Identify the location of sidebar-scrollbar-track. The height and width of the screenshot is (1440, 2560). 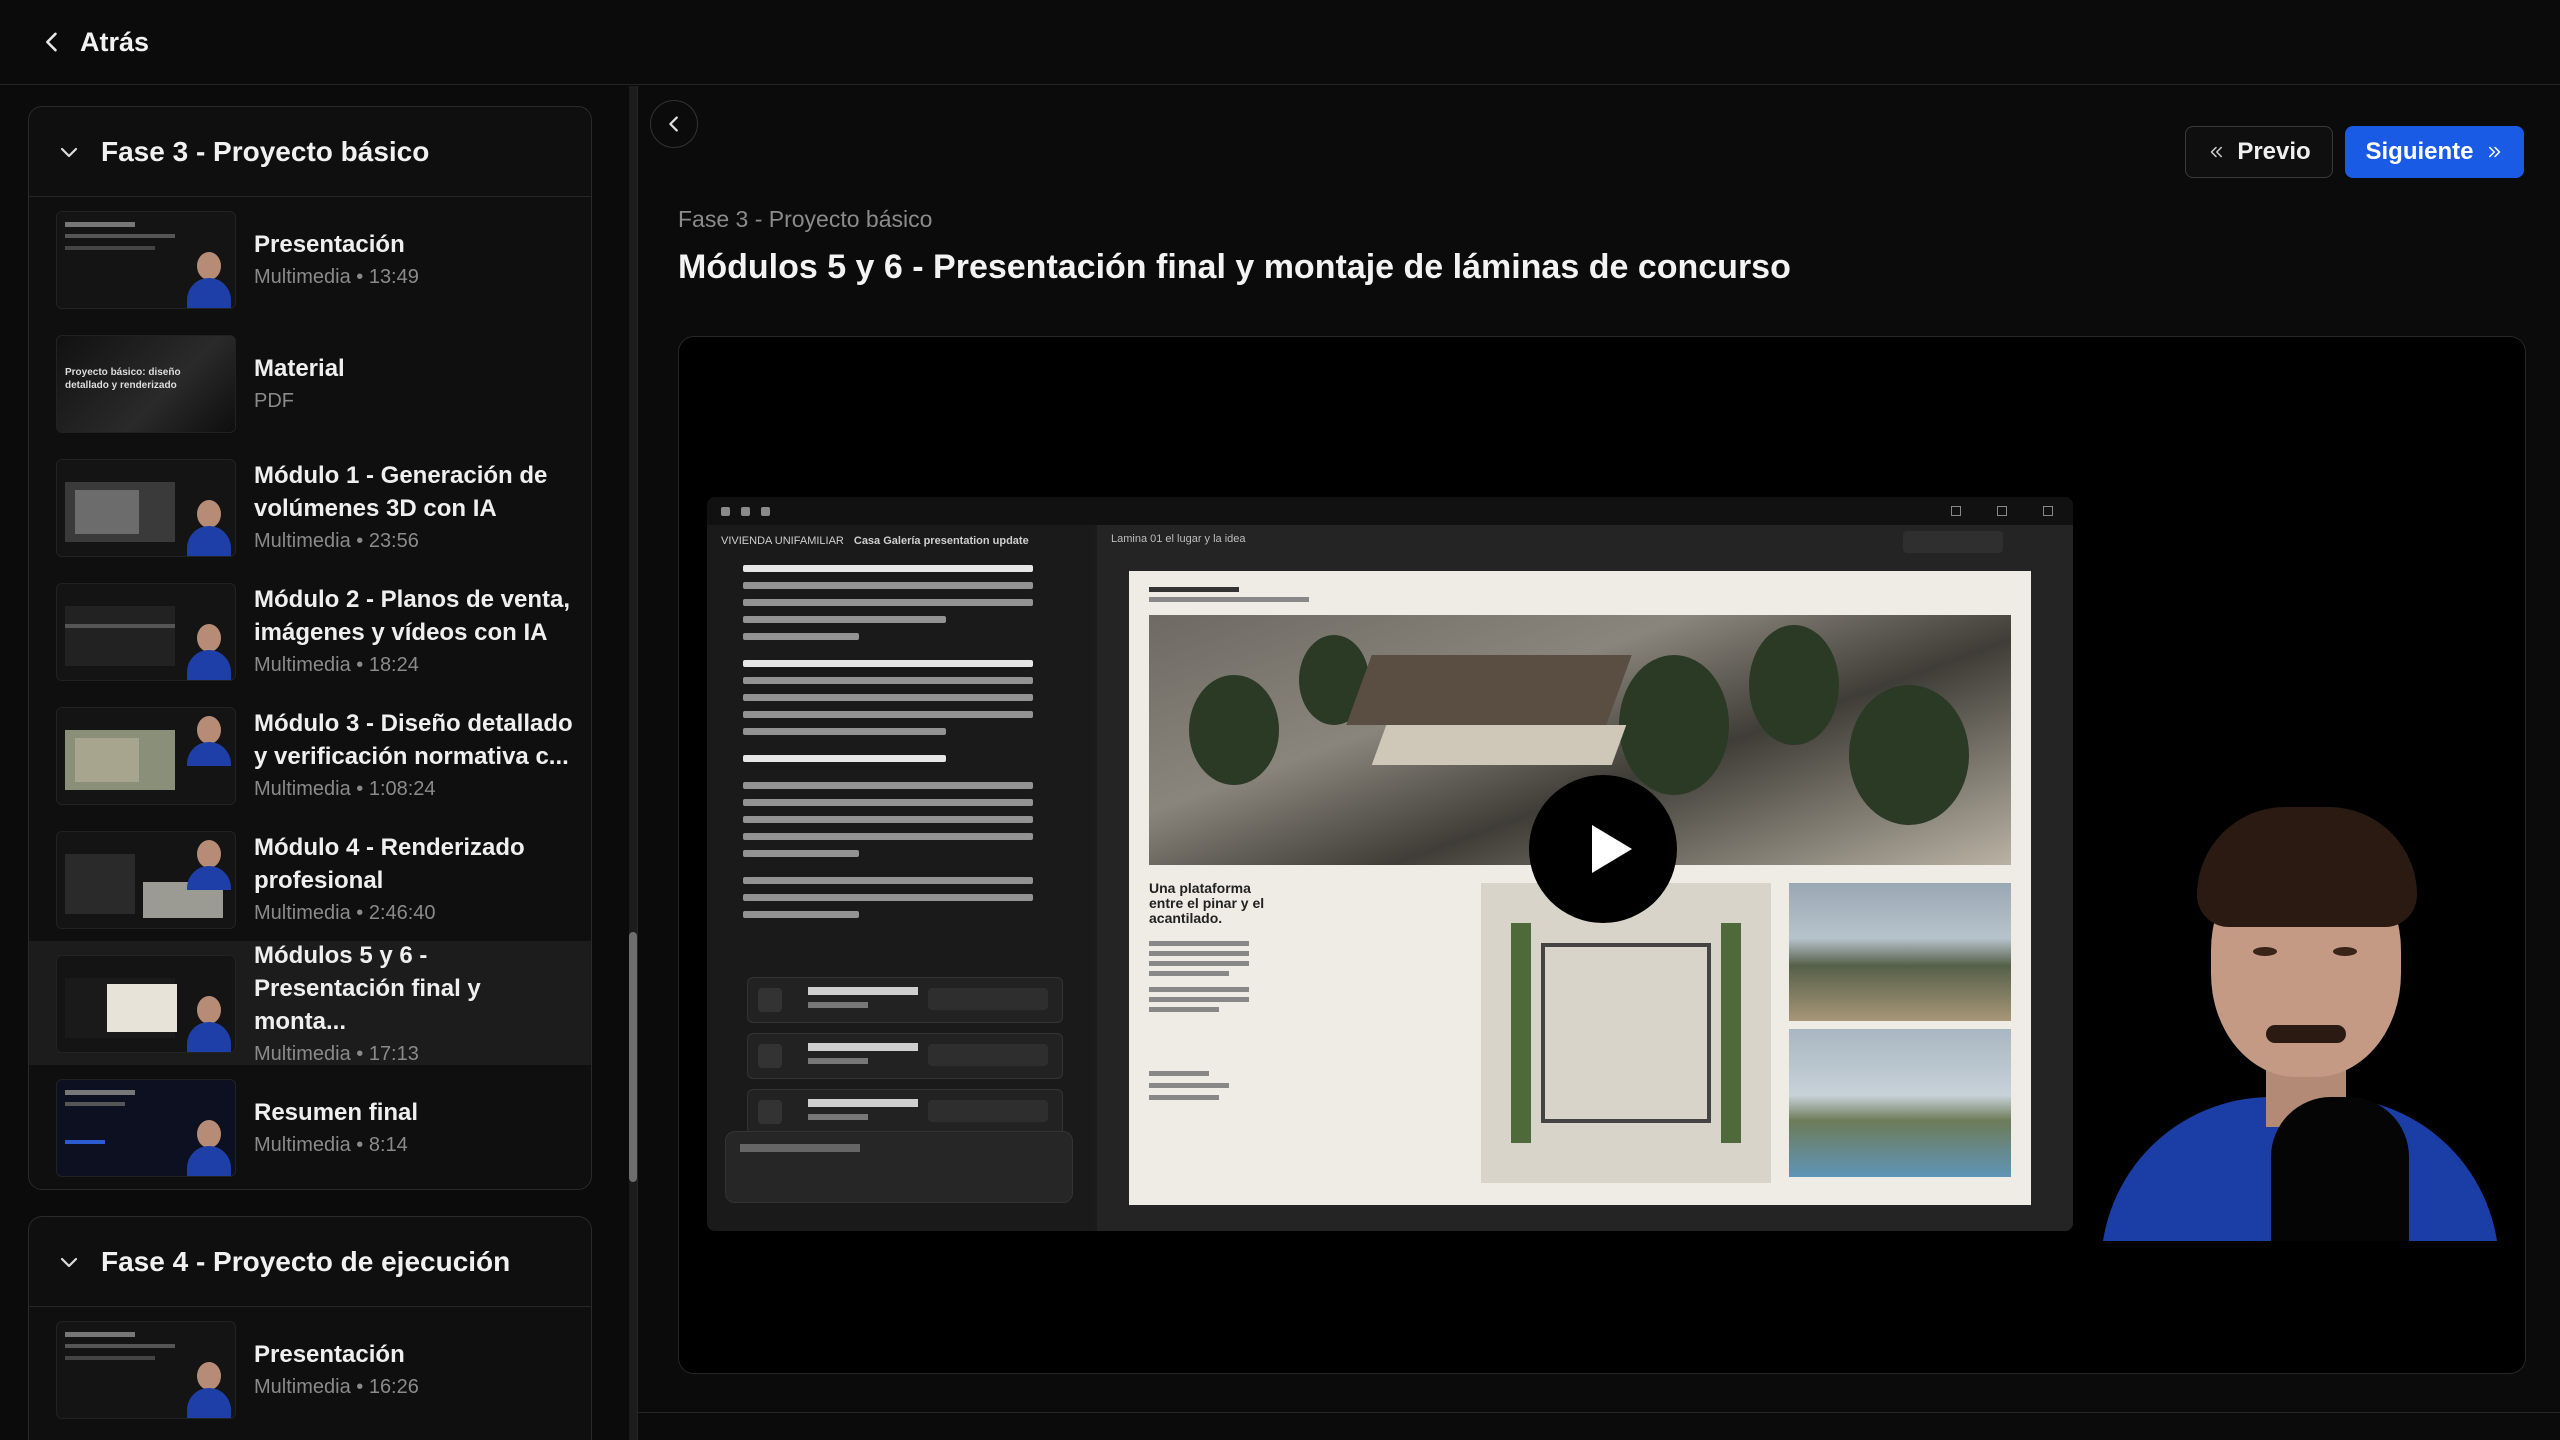
(633, 763).